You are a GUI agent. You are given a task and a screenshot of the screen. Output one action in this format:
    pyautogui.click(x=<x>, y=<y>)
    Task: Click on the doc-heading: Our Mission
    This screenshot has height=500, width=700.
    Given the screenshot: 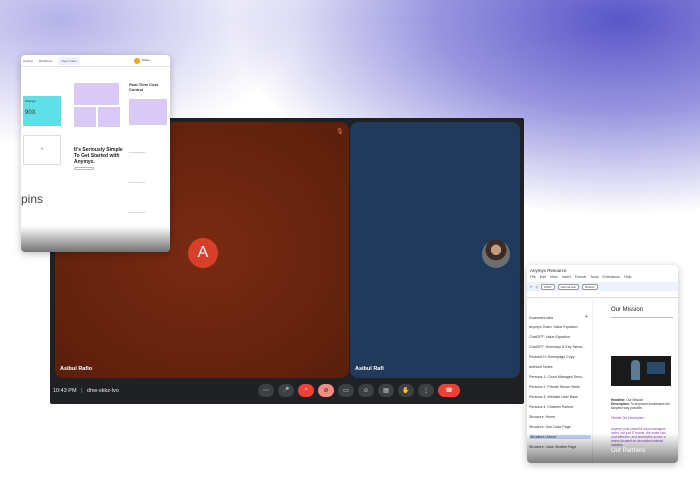 What is the action you would take?
    pyautogui.click(x=627, y=310)
    